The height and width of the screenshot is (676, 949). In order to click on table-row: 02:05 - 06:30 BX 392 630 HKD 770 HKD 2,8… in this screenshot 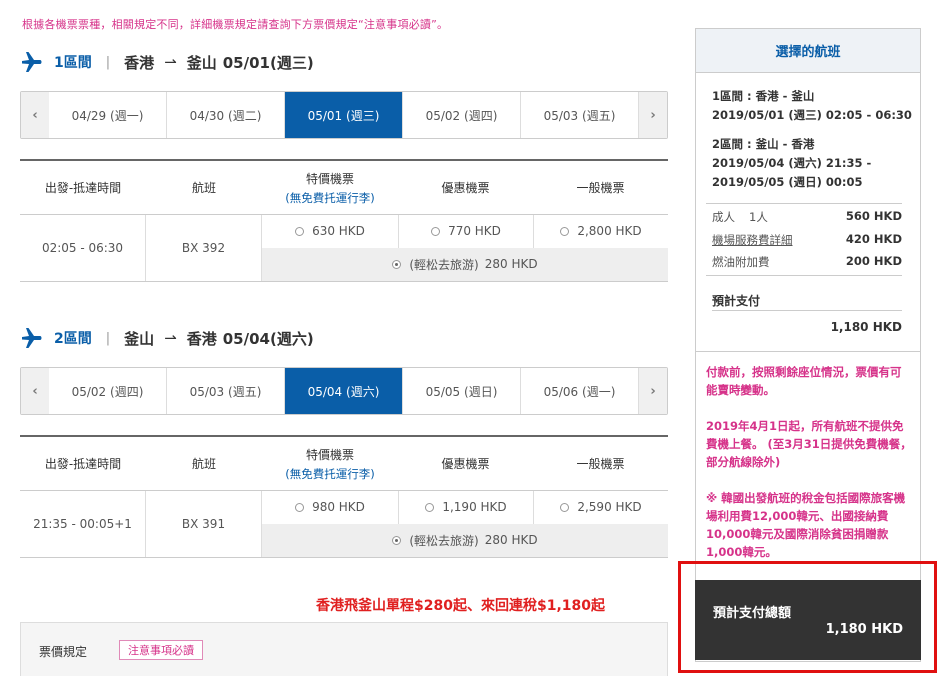, I will do `click(344, 248)`.